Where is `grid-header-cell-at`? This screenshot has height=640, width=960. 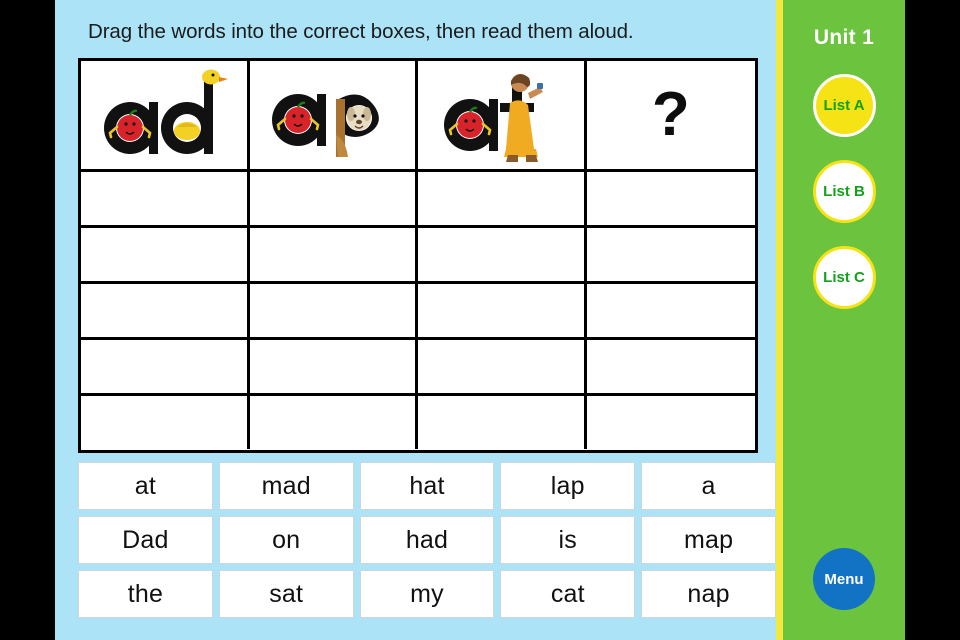
grid-header-cell-at is located at coordinates (502, 115).